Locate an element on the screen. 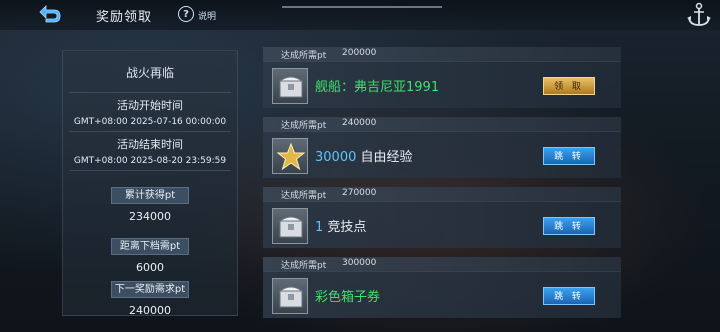 The width and height of the screenshot is (720, 332). back-button is located at coordinates (50, 15).